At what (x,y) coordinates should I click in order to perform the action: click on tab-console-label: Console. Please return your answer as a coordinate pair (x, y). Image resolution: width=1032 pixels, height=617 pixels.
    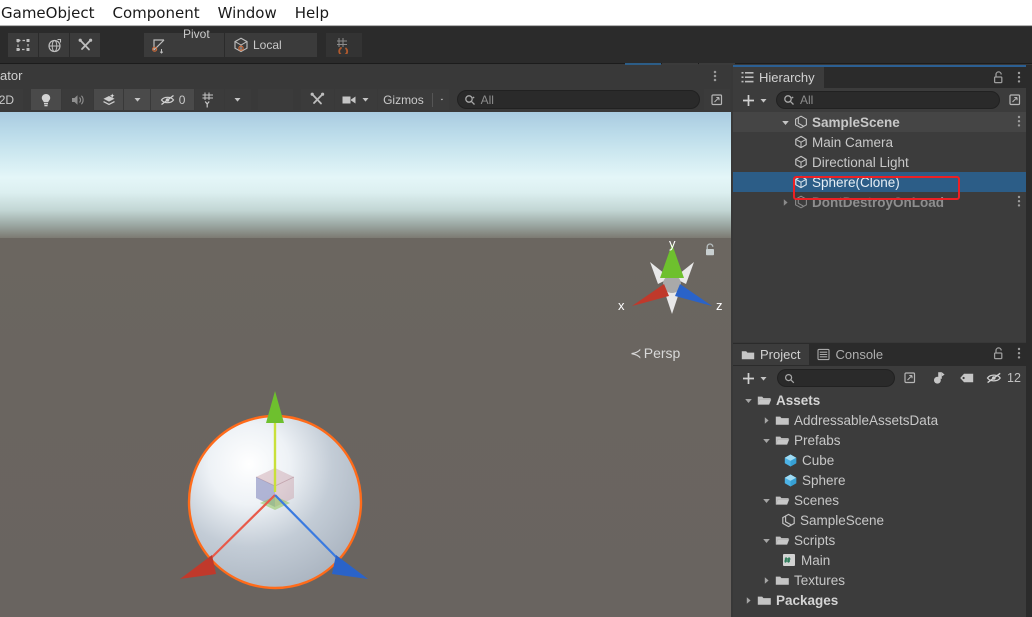
    Looking at the image, I should click on (859, 354).